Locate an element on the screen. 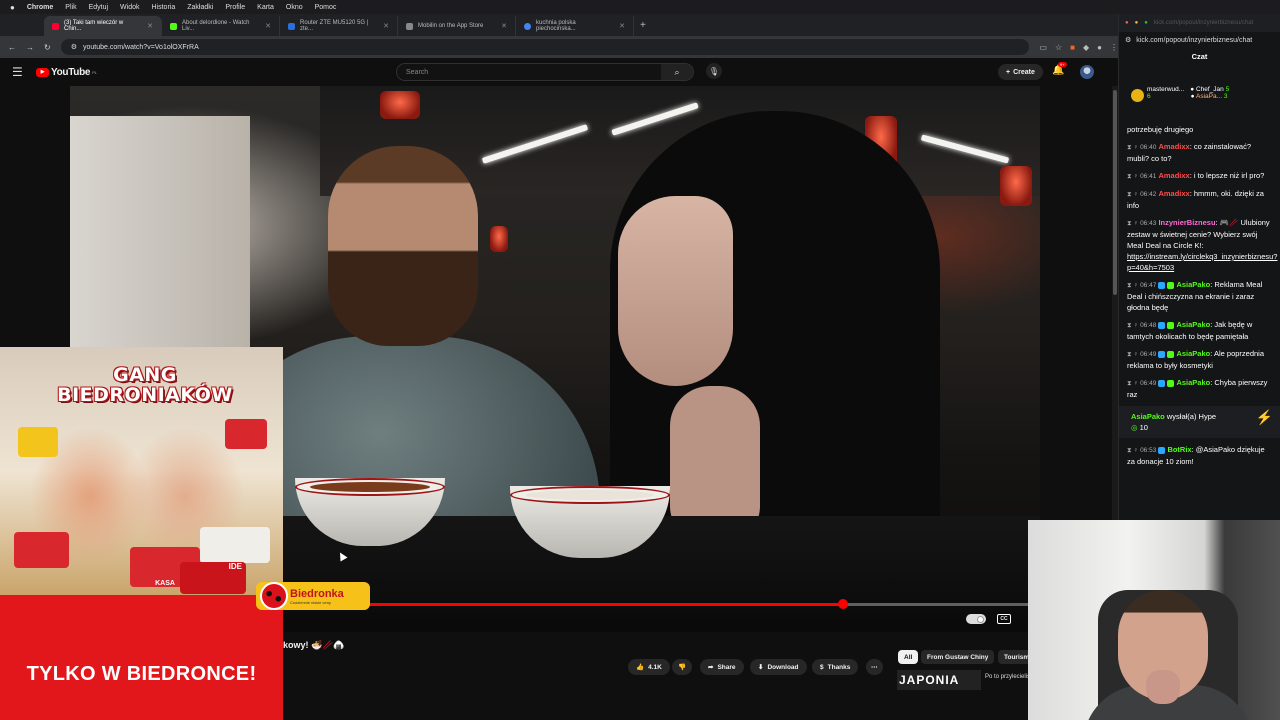  menu-profile: Profile is located at coordinates (235, 7).